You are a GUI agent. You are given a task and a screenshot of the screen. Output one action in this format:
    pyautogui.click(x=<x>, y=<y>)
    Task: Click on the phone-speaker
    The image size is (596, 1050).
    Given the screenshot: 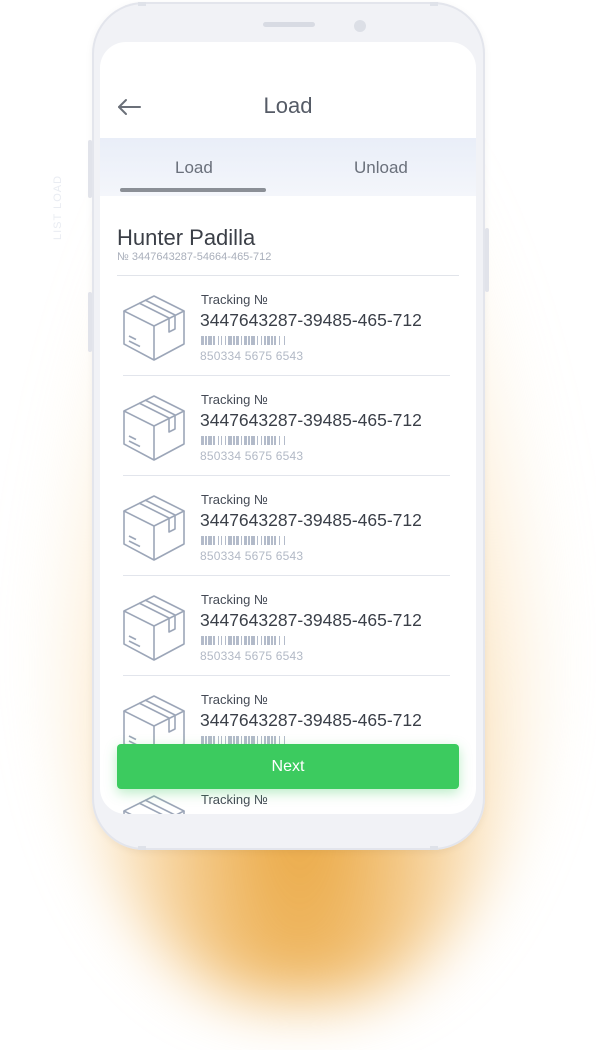 What is the action you would take?
    pyautogui.click(x=289, y=24)
    